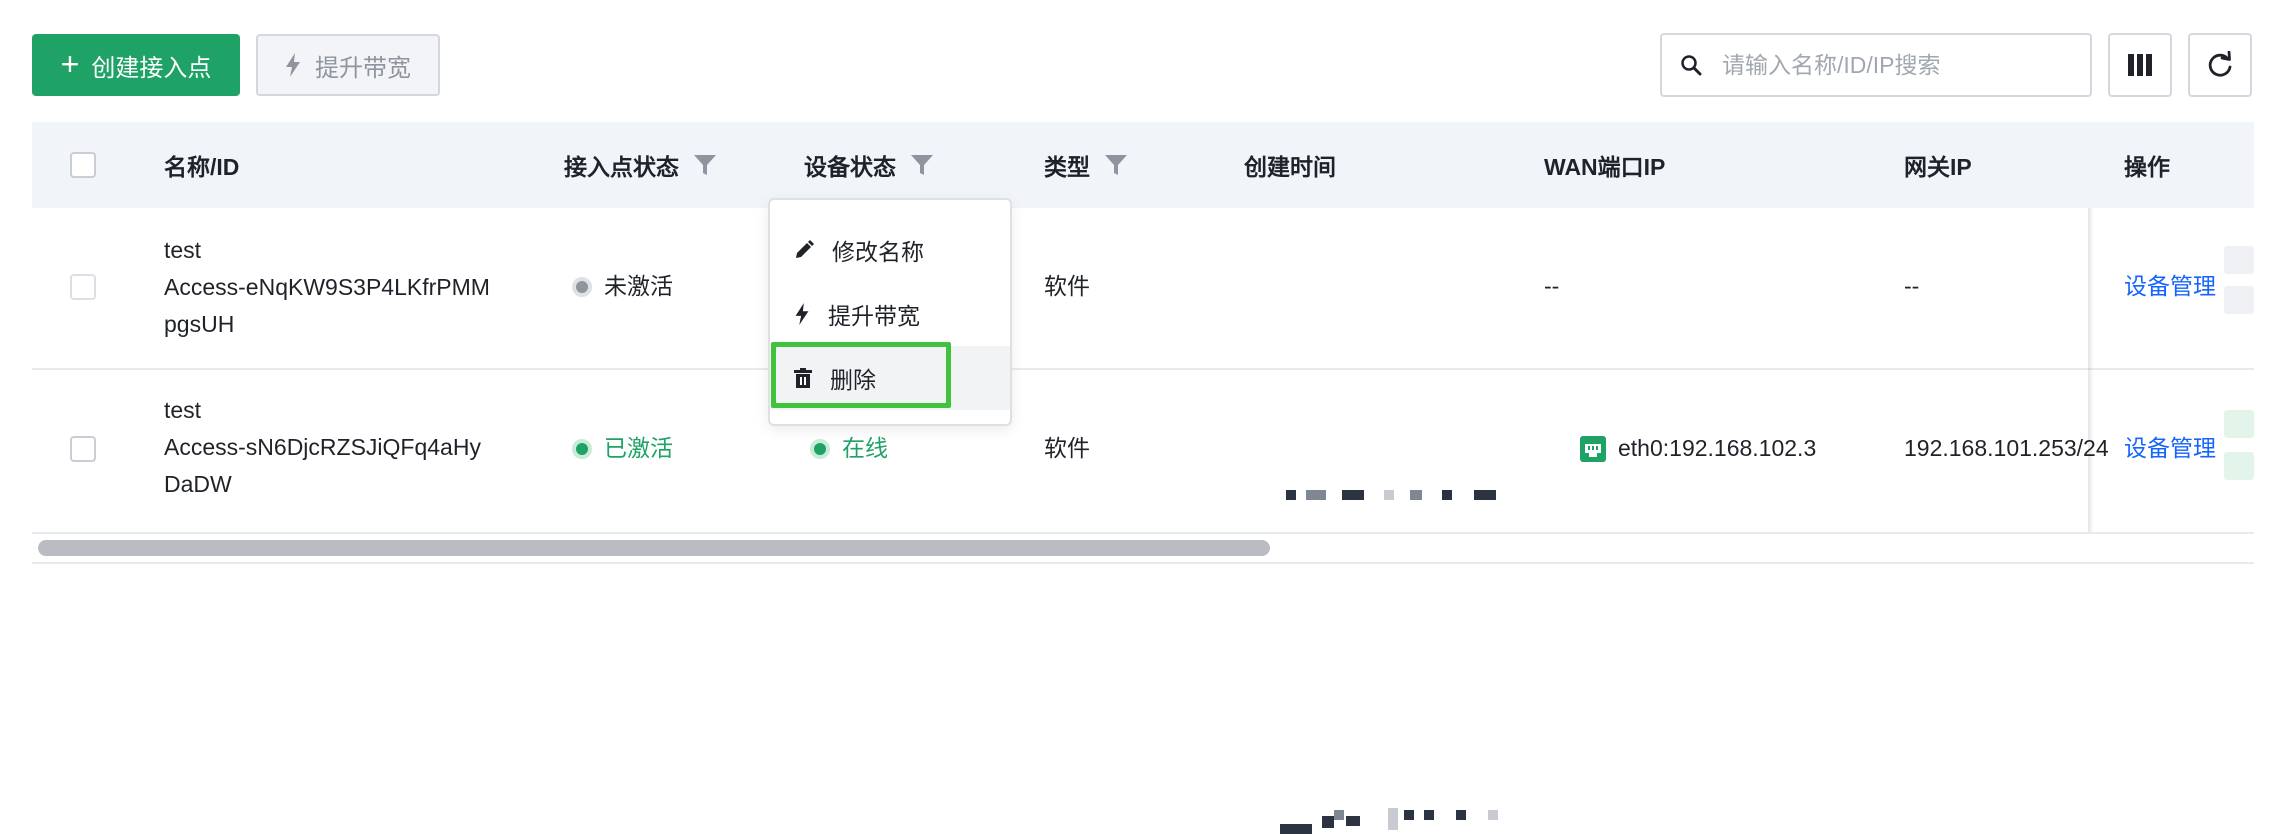  I want to click on row-id-cont: DaDW, so click(198, 484).